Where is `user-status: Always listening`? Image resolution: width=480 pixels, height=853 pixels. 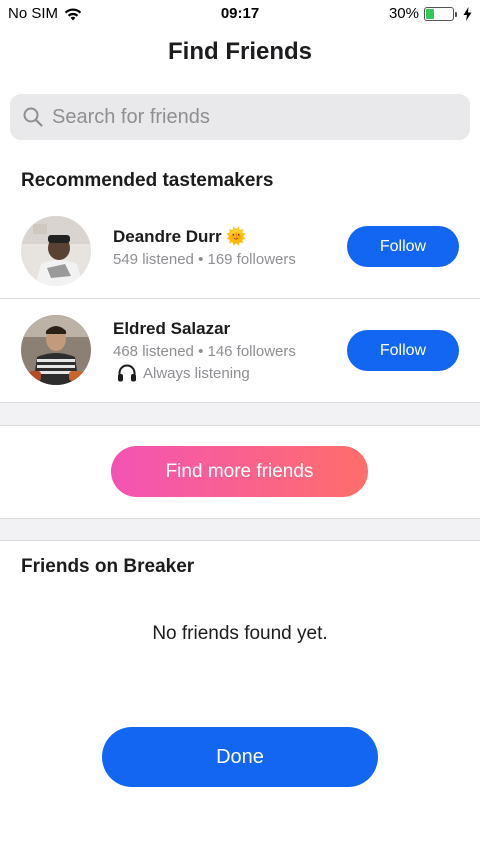
user-status: Always listening is located at coordinates (183, 373).